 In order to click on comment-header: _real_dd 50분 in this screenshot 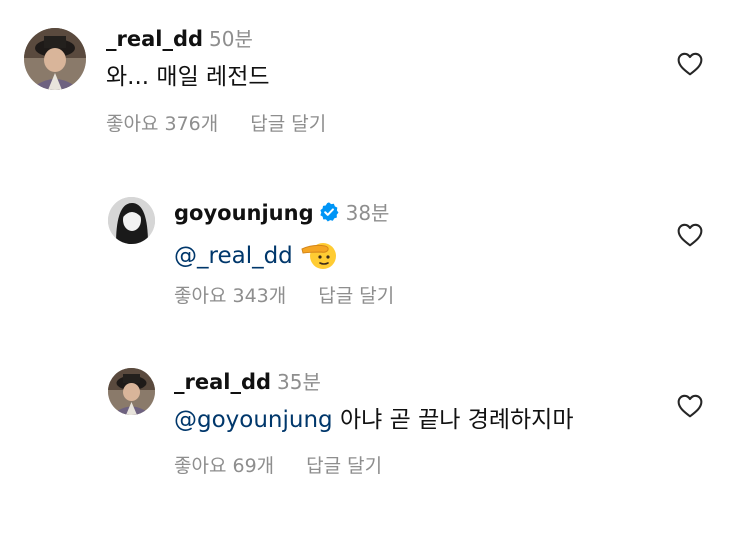, I will do `click(179, 39)`.